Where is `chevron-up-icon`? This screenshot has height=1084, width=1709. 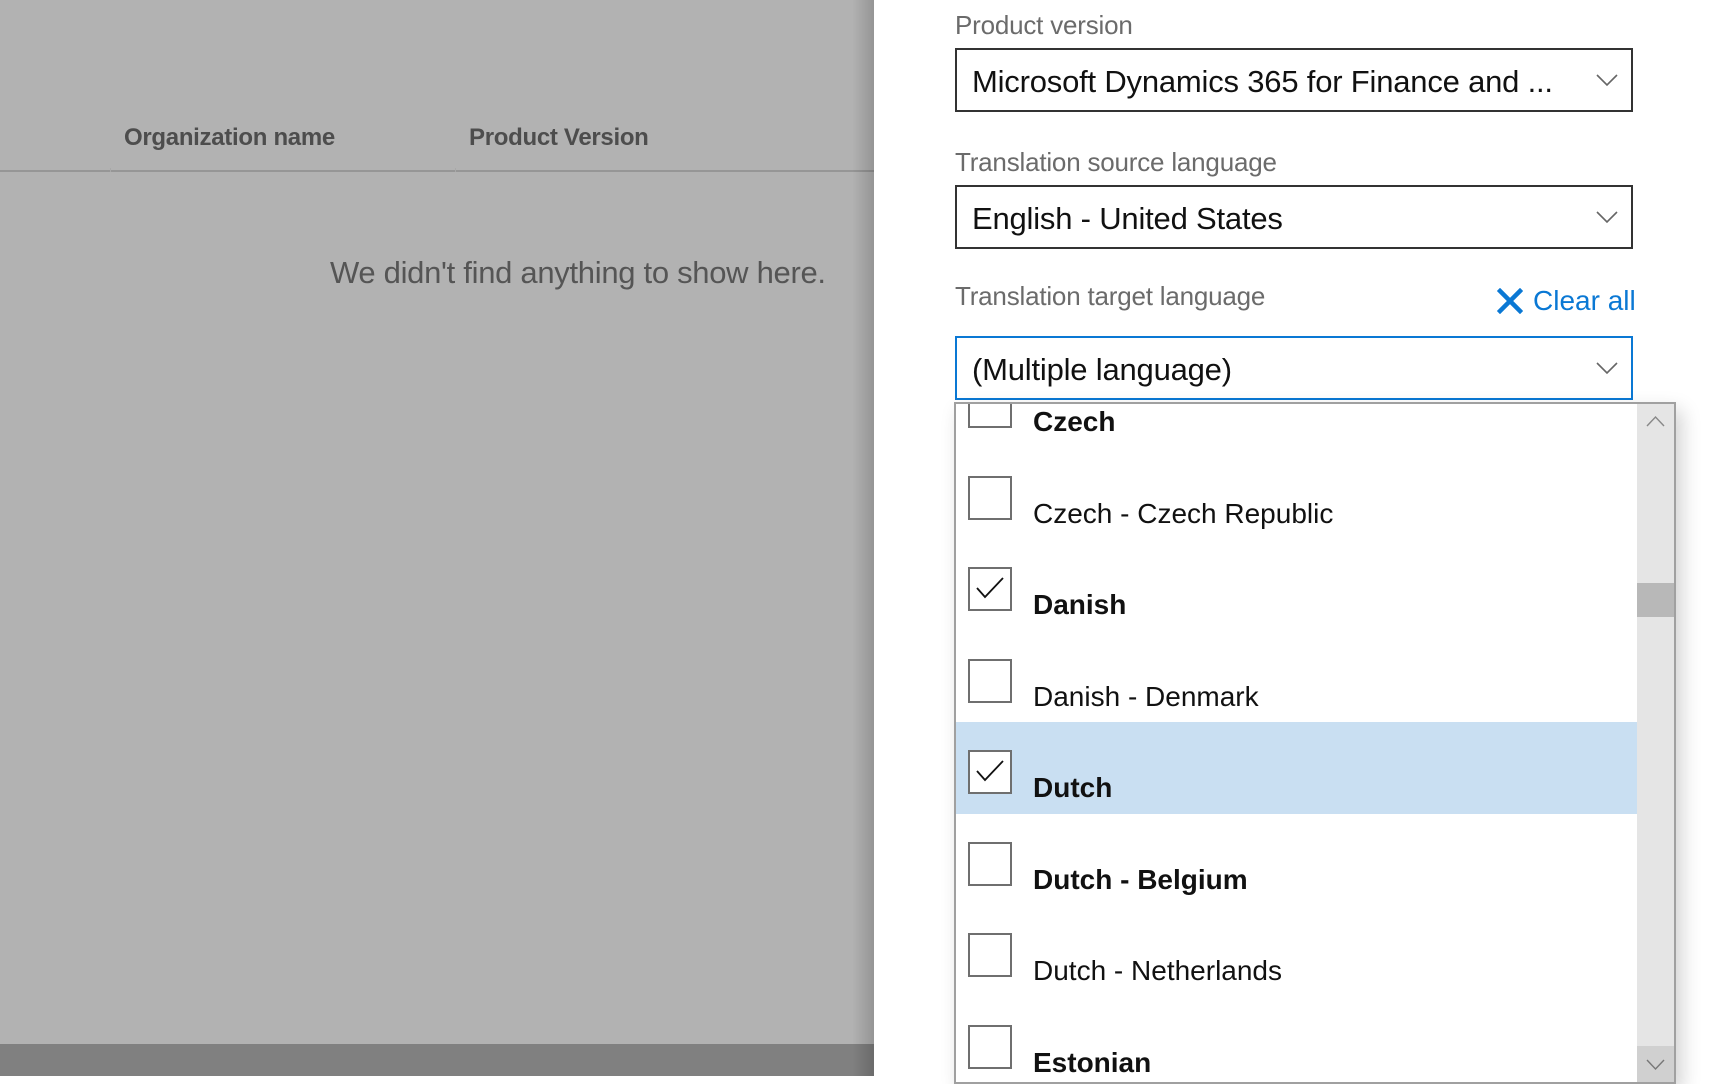 chevron-up-icon is located at coordinates (1655, 422).